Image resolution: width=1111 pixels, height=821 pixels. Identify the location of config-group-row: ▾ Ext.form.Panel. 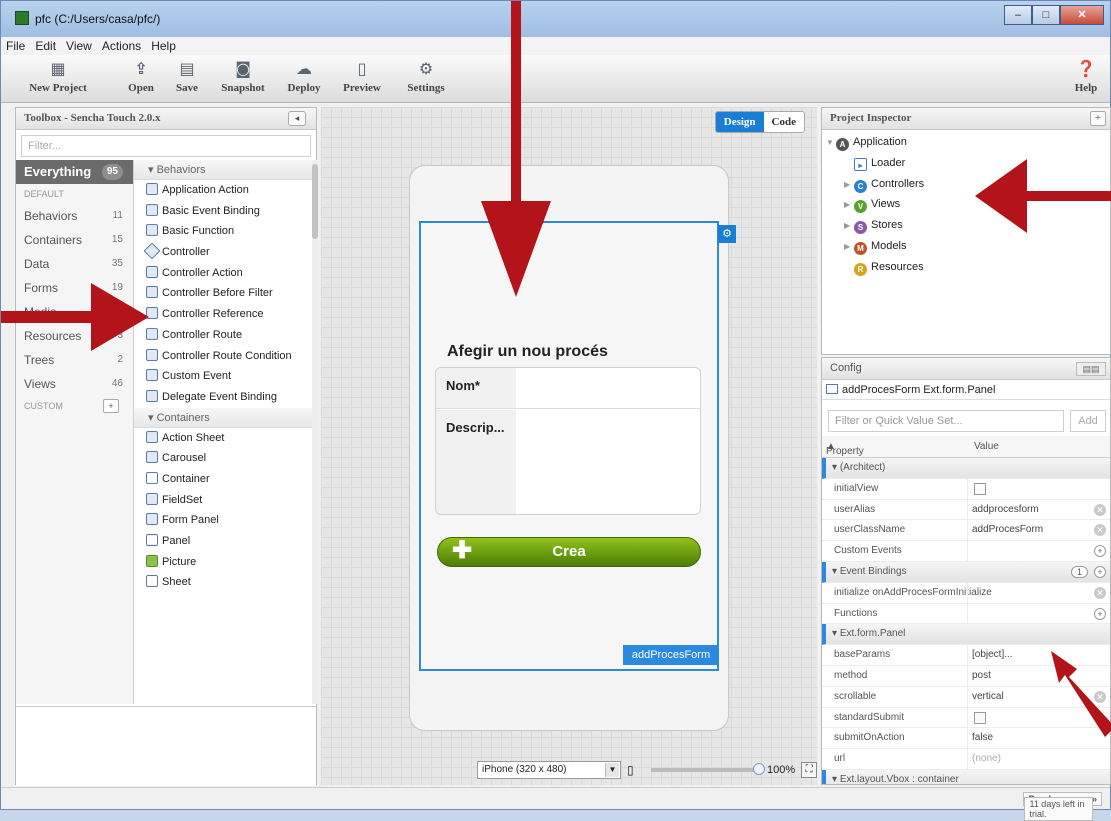
(966, 635).